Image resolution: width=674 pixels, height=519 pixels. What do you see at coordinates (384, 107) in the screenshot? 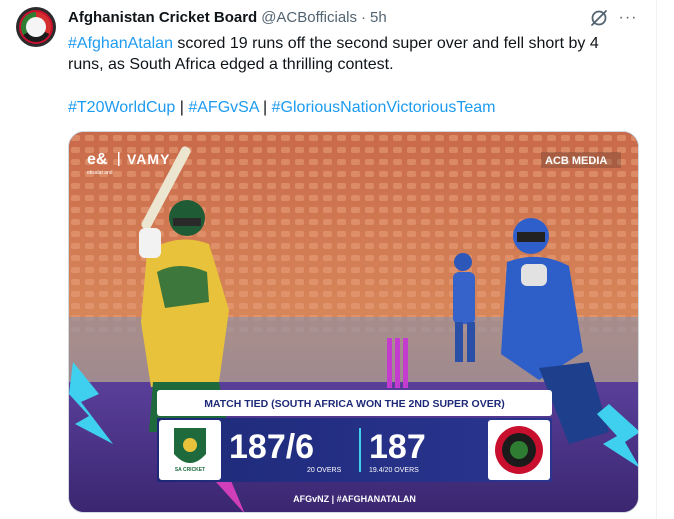
I see `hashtag-gloriousnation: #GloriousNationVictoriousTeam` at bounding box center [384, 107].